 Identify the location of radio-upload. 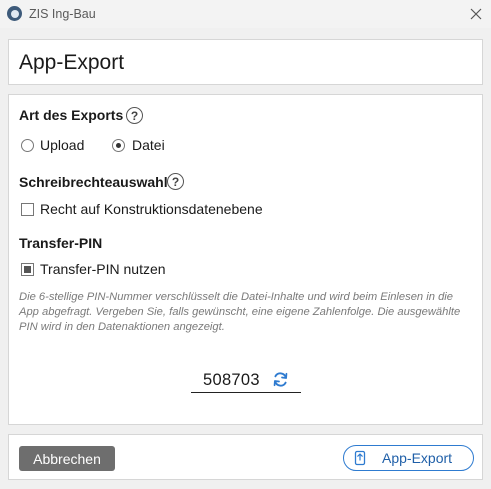
(27, 145).